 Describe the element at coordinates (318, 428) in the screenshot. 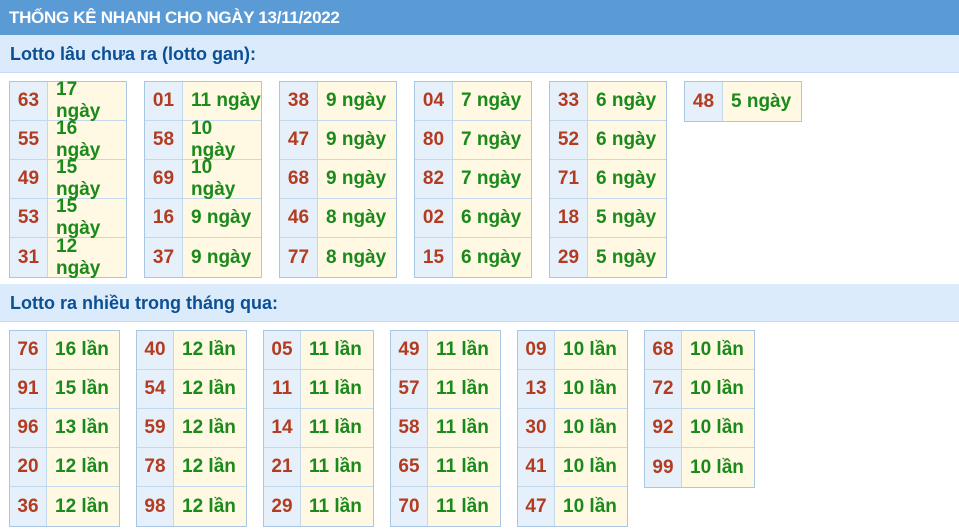

I see `stat-row: 14 11 lần` at that location.